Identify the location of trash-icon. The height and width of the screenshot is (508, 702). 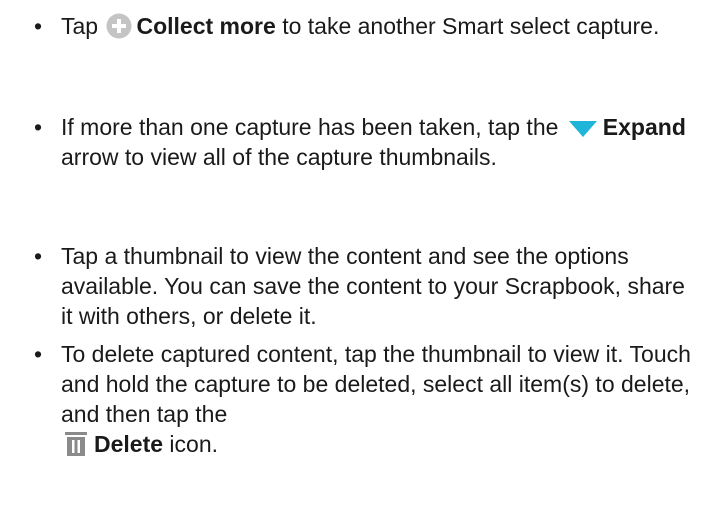
(76, 444).